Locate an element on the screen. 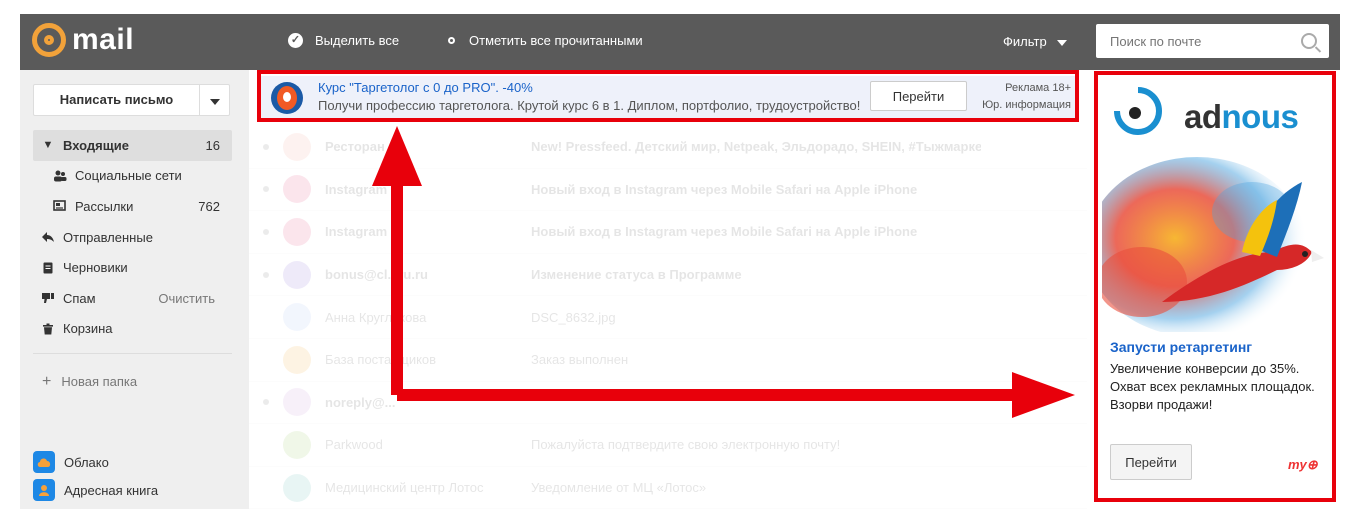  search-input is located at coordinates (1200, 41).